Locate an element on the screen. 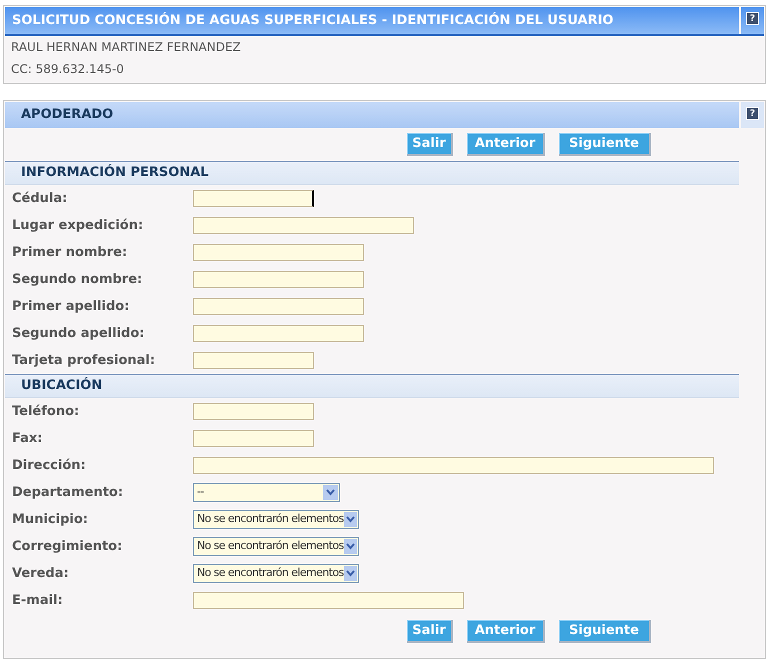 This screenshot has width=769, height=660. field-label: Vereda: is located at coordinates (41, 573).